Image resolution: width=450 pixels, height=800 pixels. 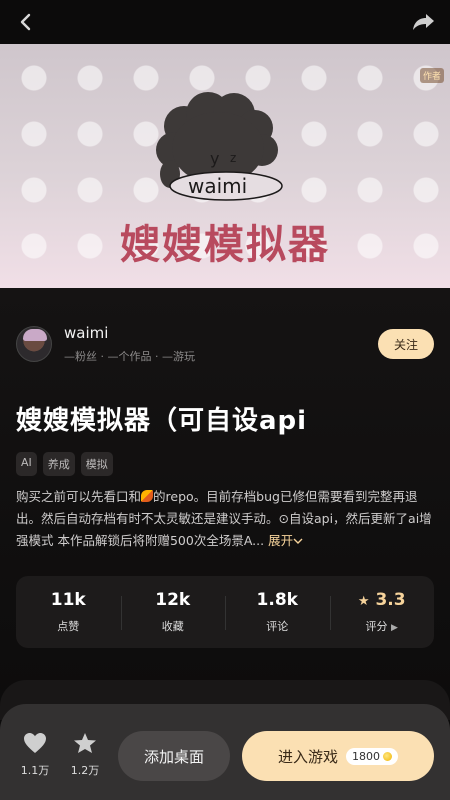 What do you see at coordinates (381, 600) in the screenshot?
I see `rating-value: ★ 3.3` at bounding box center [381, 600].